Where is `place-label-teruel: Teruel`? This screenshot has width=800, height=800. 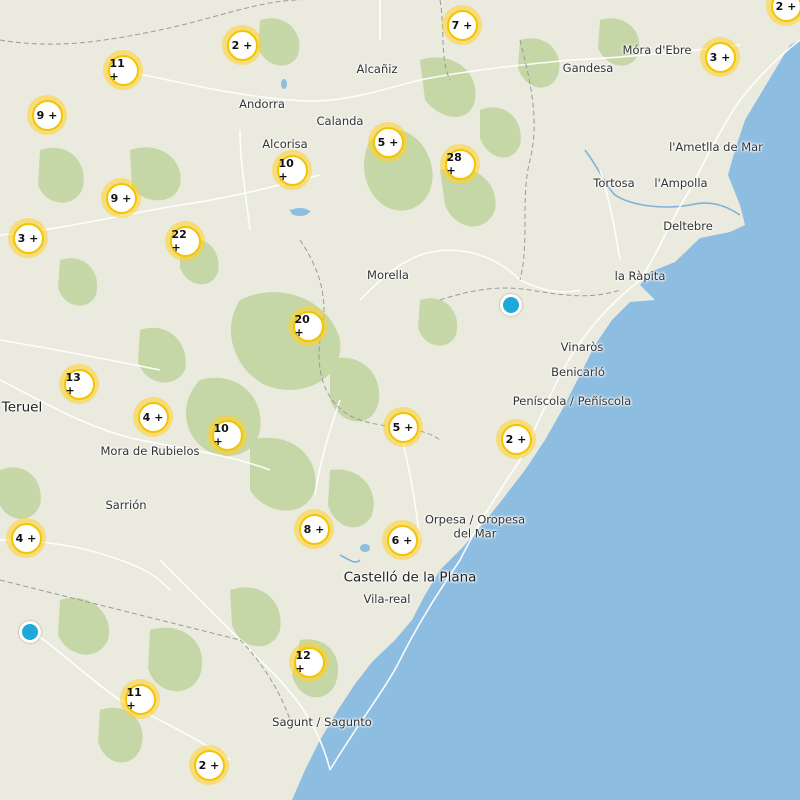 place-label-teruel: Teruel is located at coordinates (22, 407).